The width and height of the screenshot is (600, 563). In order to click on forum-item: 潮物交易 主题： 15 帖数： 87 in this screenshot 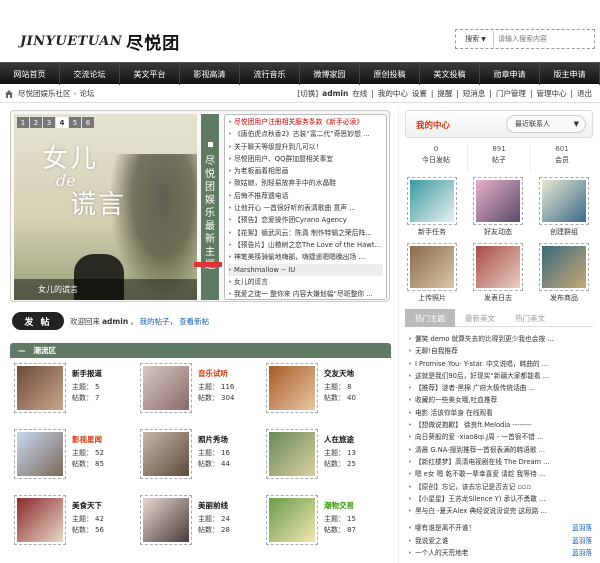, I will do `click(324, 524)`.